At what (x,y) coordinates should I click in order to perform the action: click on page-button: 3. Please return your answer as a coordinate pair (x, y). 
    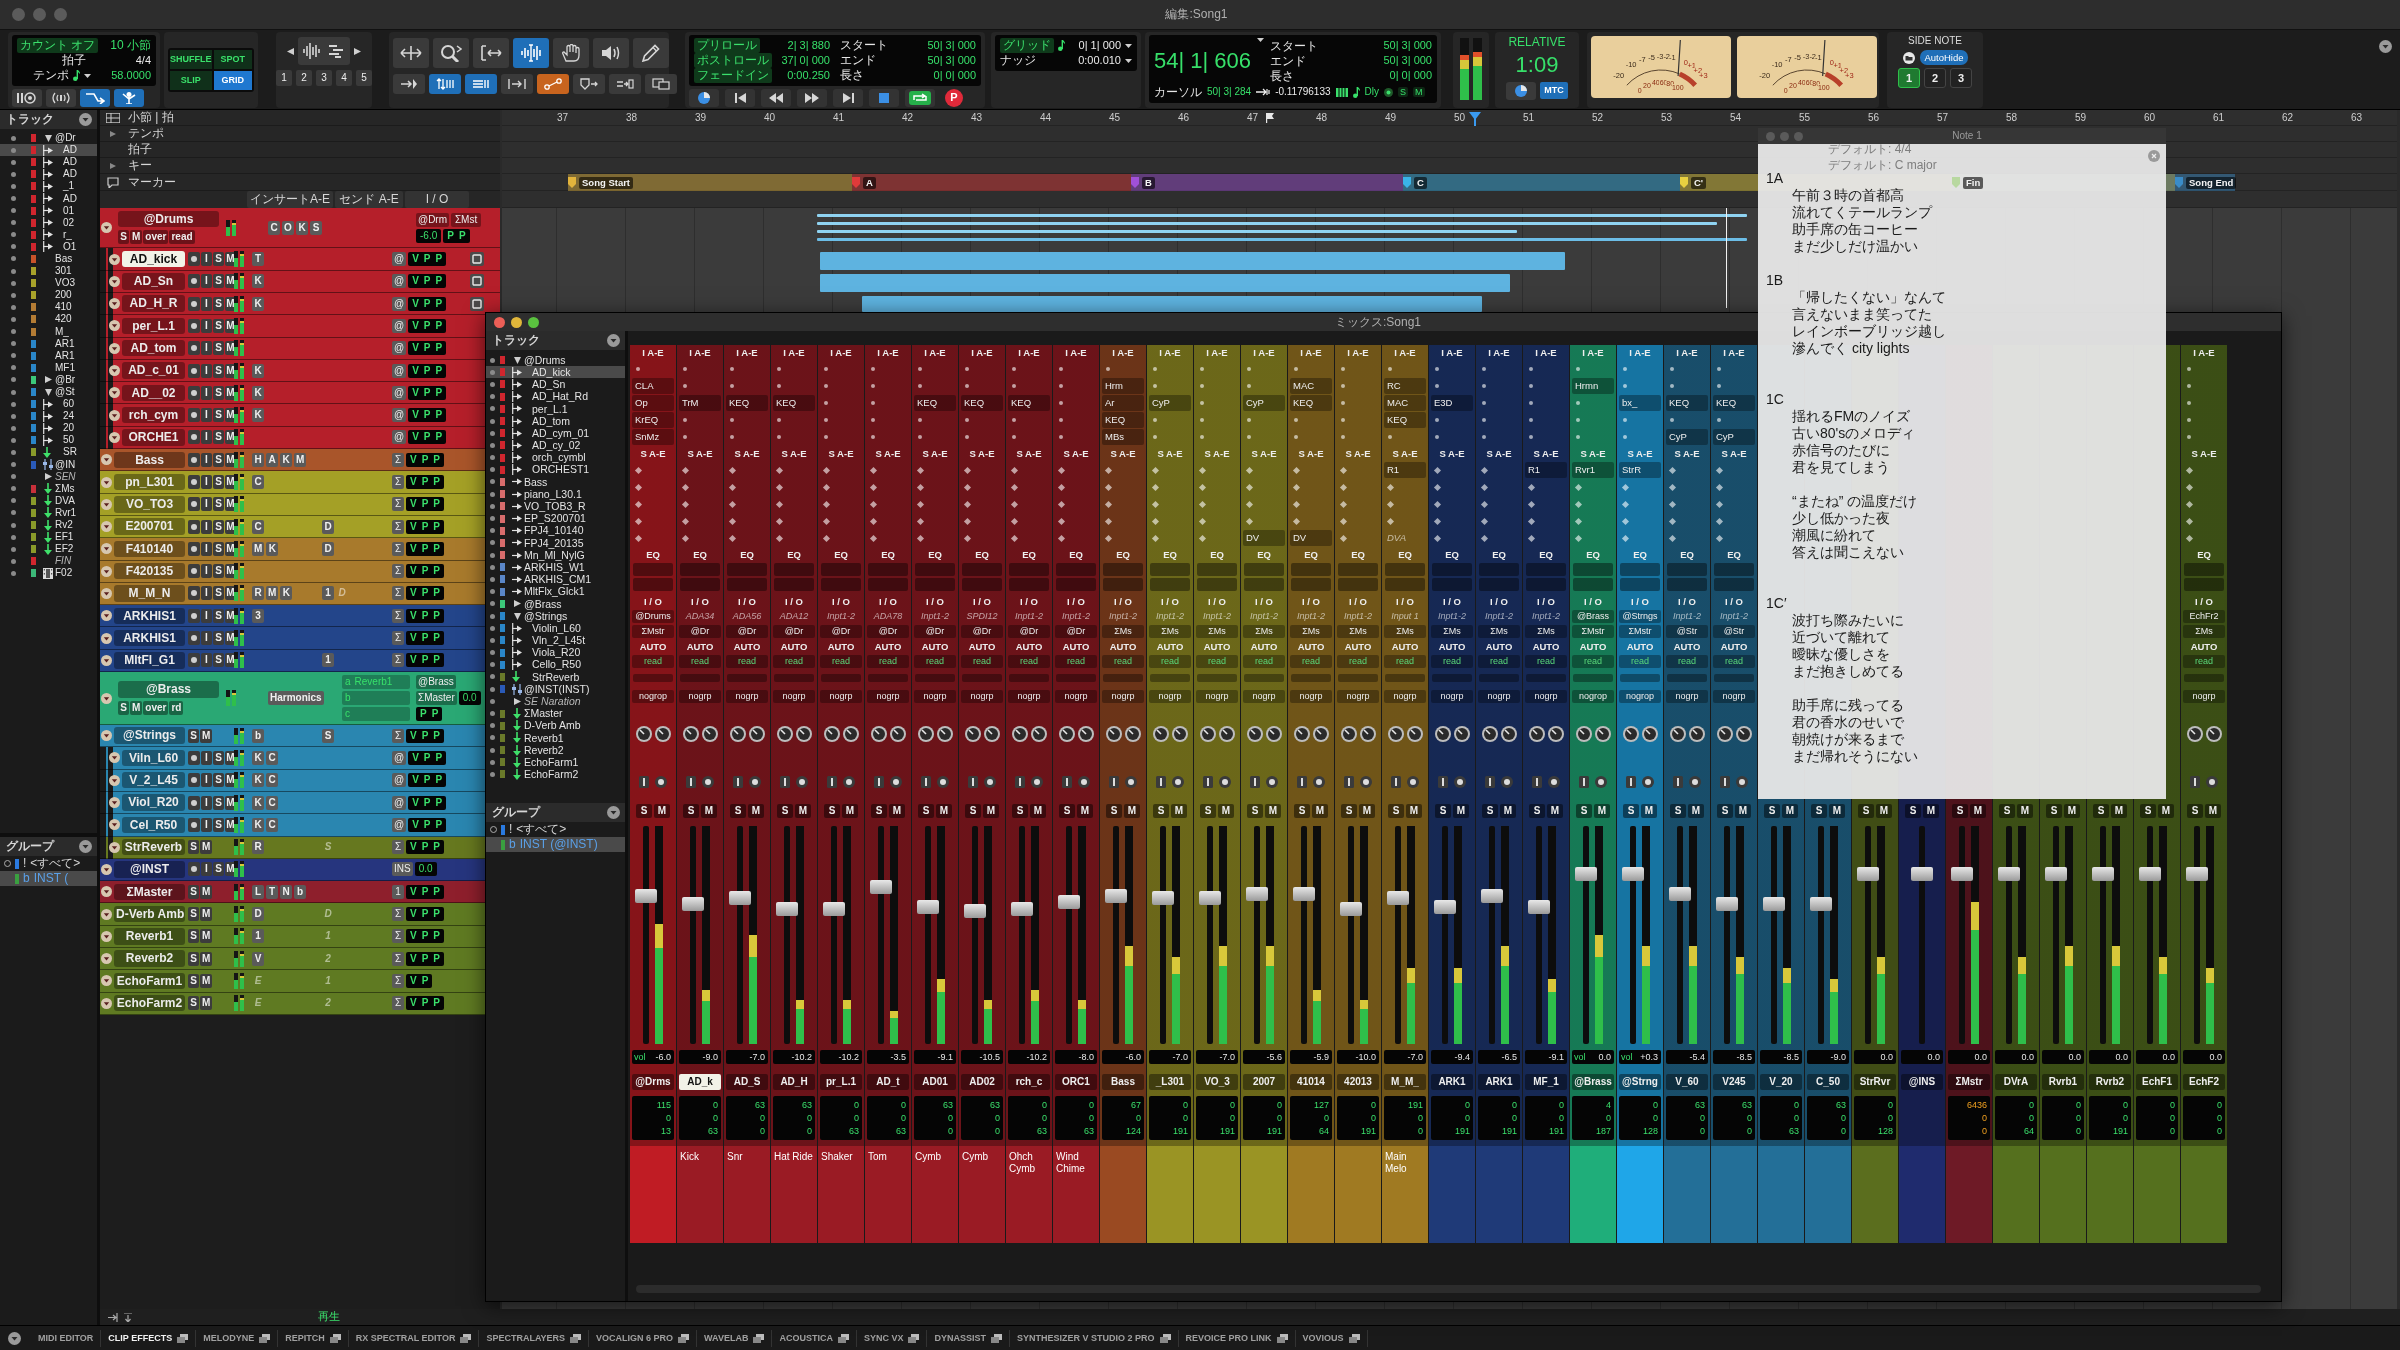
    Looking at the image, I should click on (1961, 78).